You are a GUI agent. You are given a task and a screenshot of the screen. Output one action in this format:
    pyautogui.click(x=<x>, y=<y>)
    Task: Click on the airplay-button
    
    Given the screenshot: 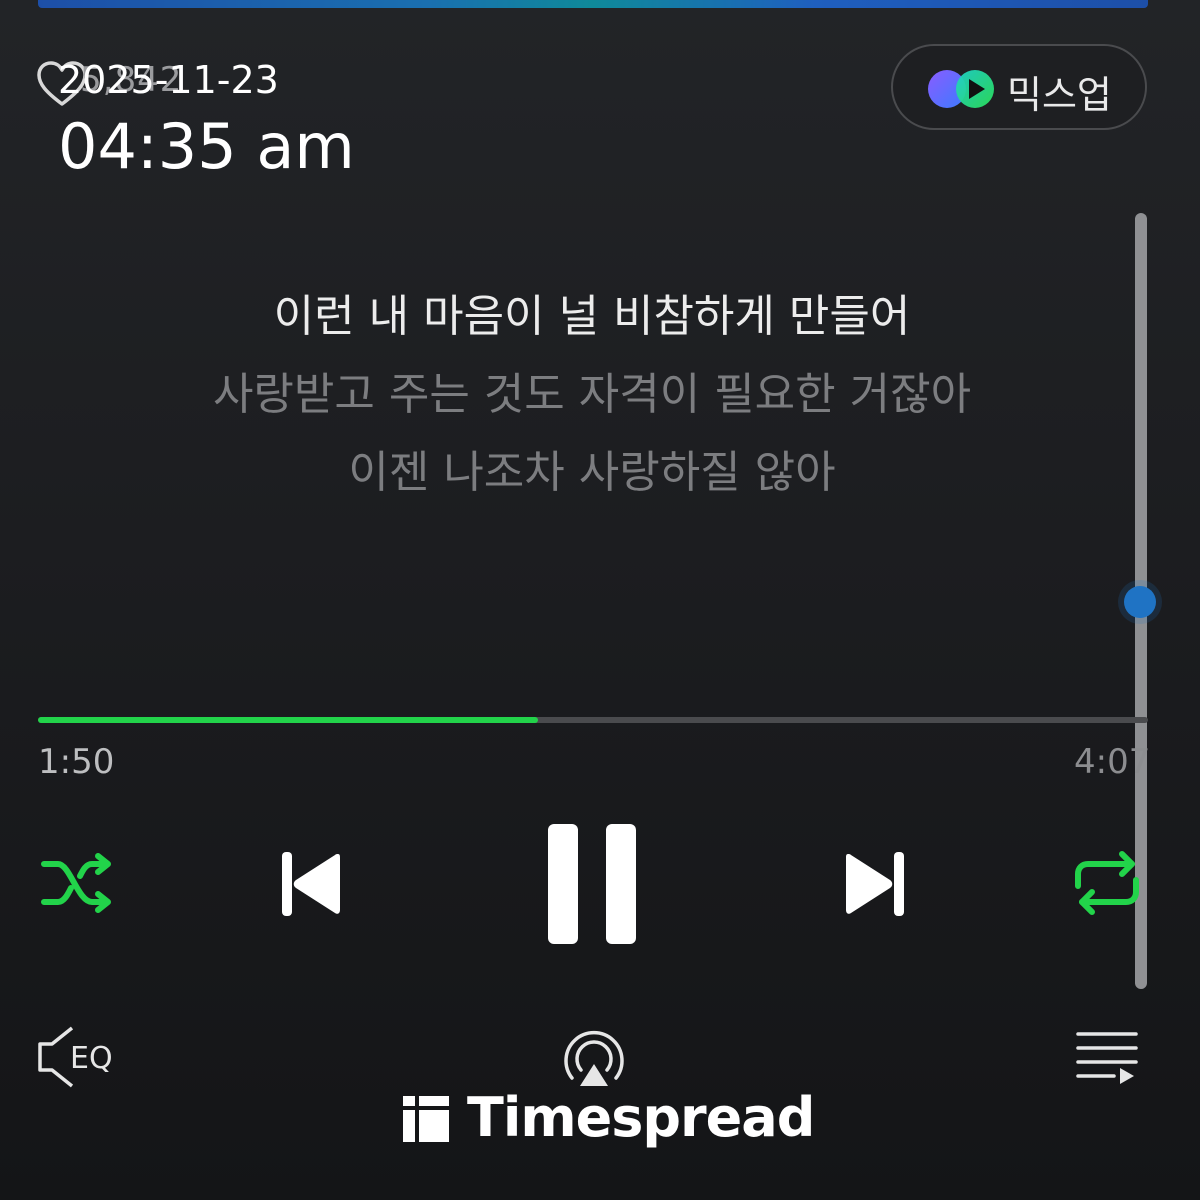 What is the action you would take?
    pyautogui.click(x=594, y=1057)
    